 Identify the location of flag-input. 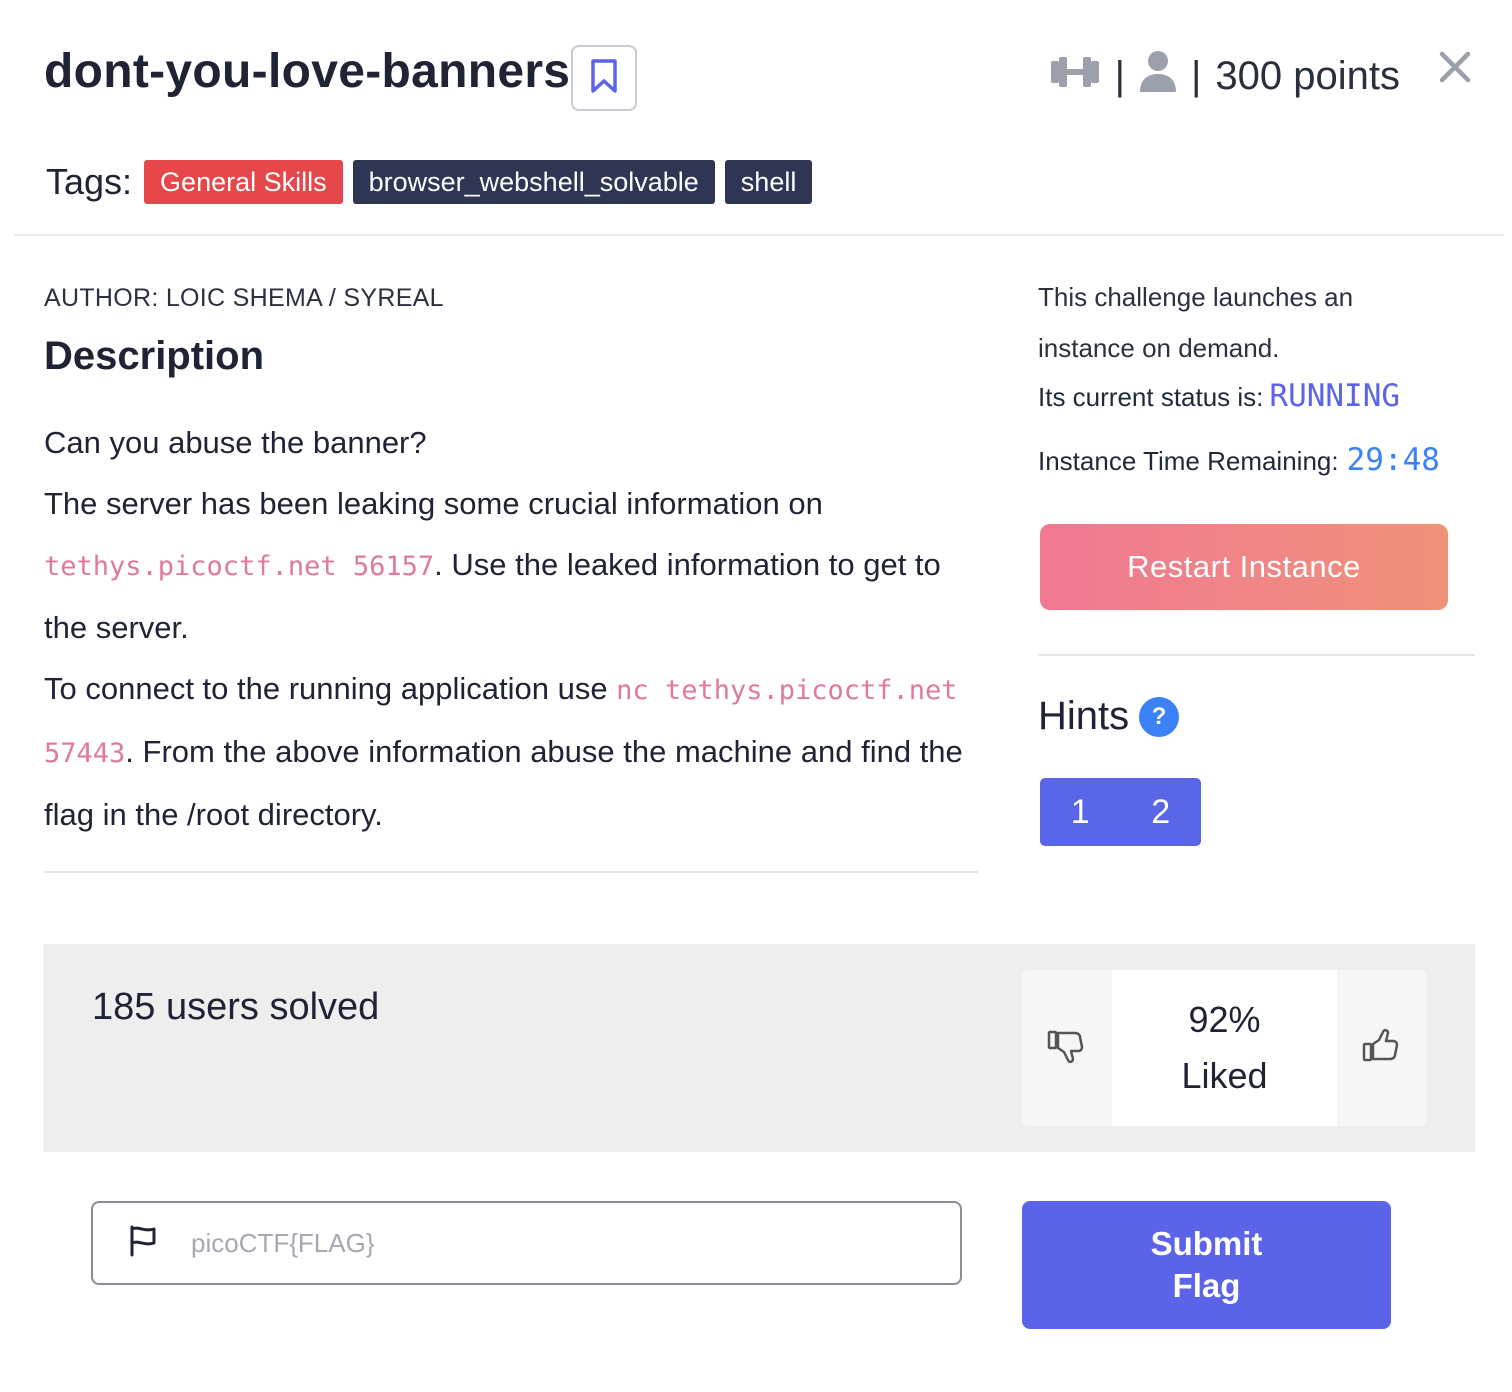
(571, 1243).